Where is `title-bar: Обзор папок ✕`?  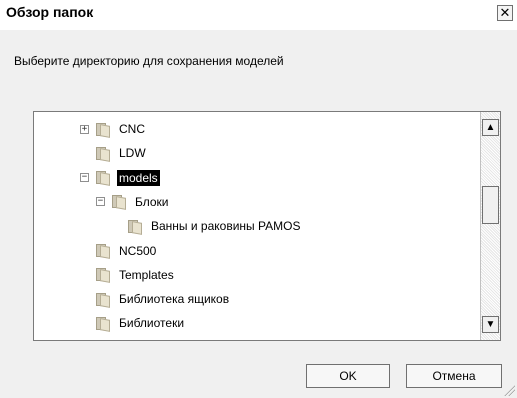 title-bar: Обзор папок ✕ is located at coordinates (258, 15).